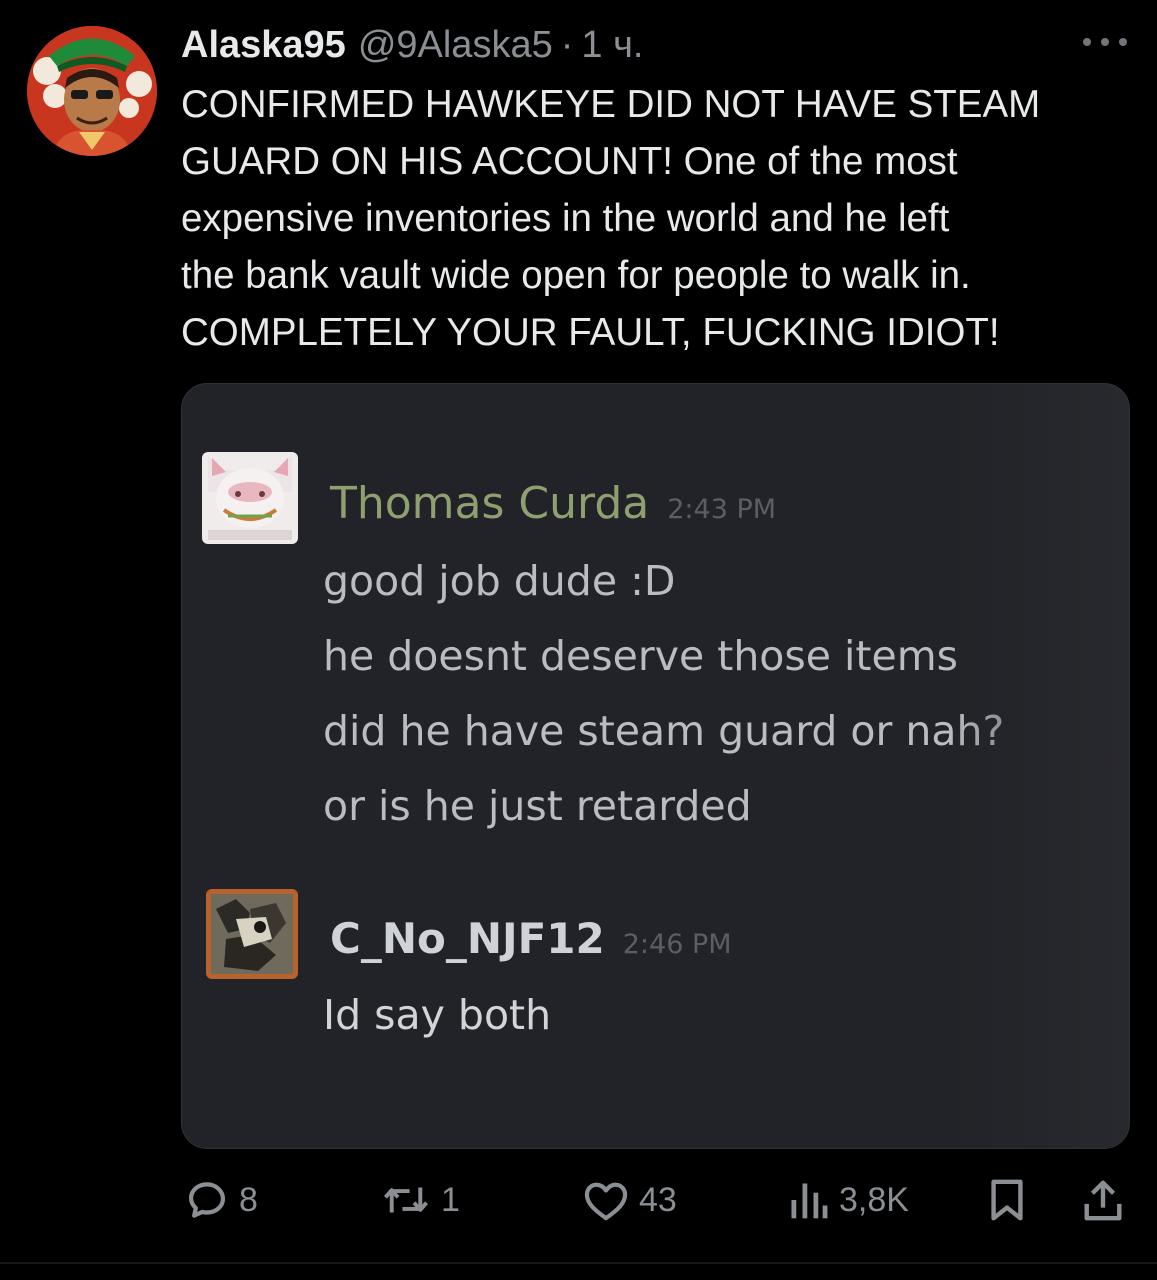  I want to click on divider, so click(578, 1263).